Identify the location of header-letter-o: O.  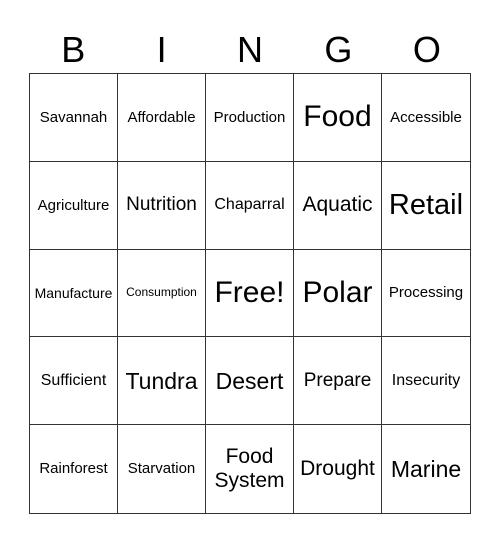
(426, 49).